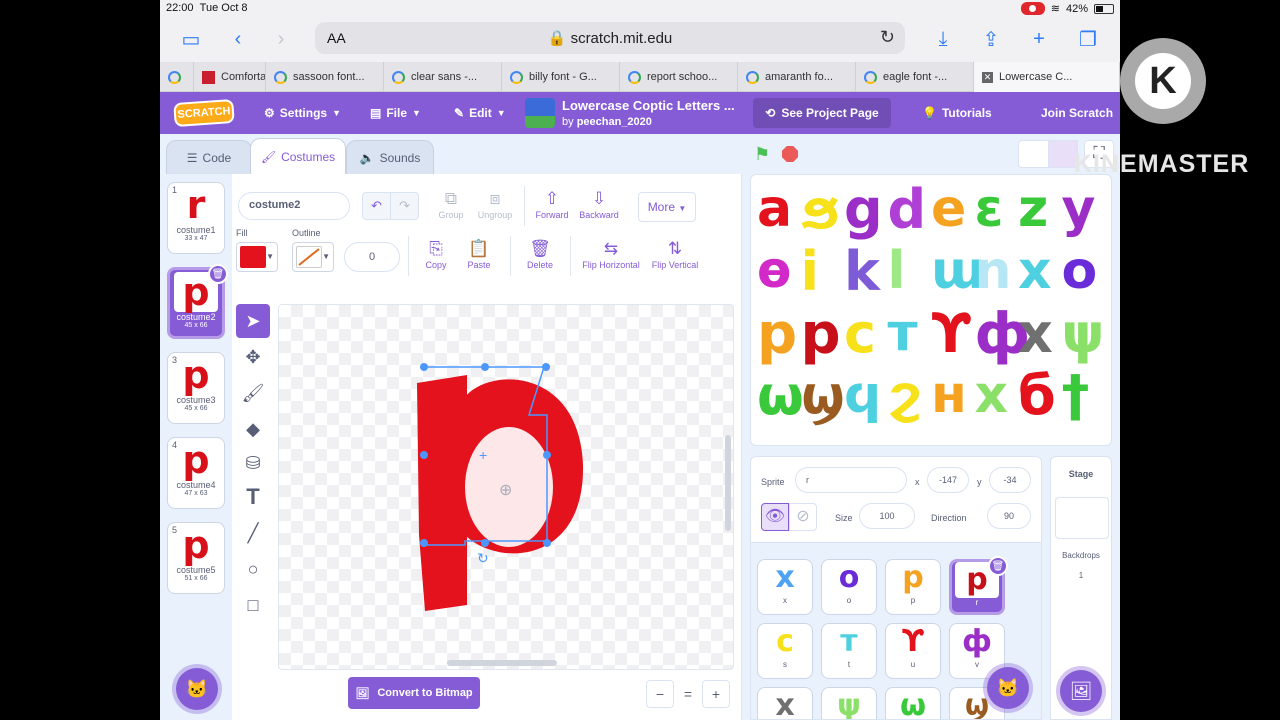 The width and height of the screenshot is (1280, 720). What do you see at coordinates (611, 254) in the screenshot?
I see `flip-horizontal-button: ⇆ Flip Horizontal` at bounding box center [611, 254].